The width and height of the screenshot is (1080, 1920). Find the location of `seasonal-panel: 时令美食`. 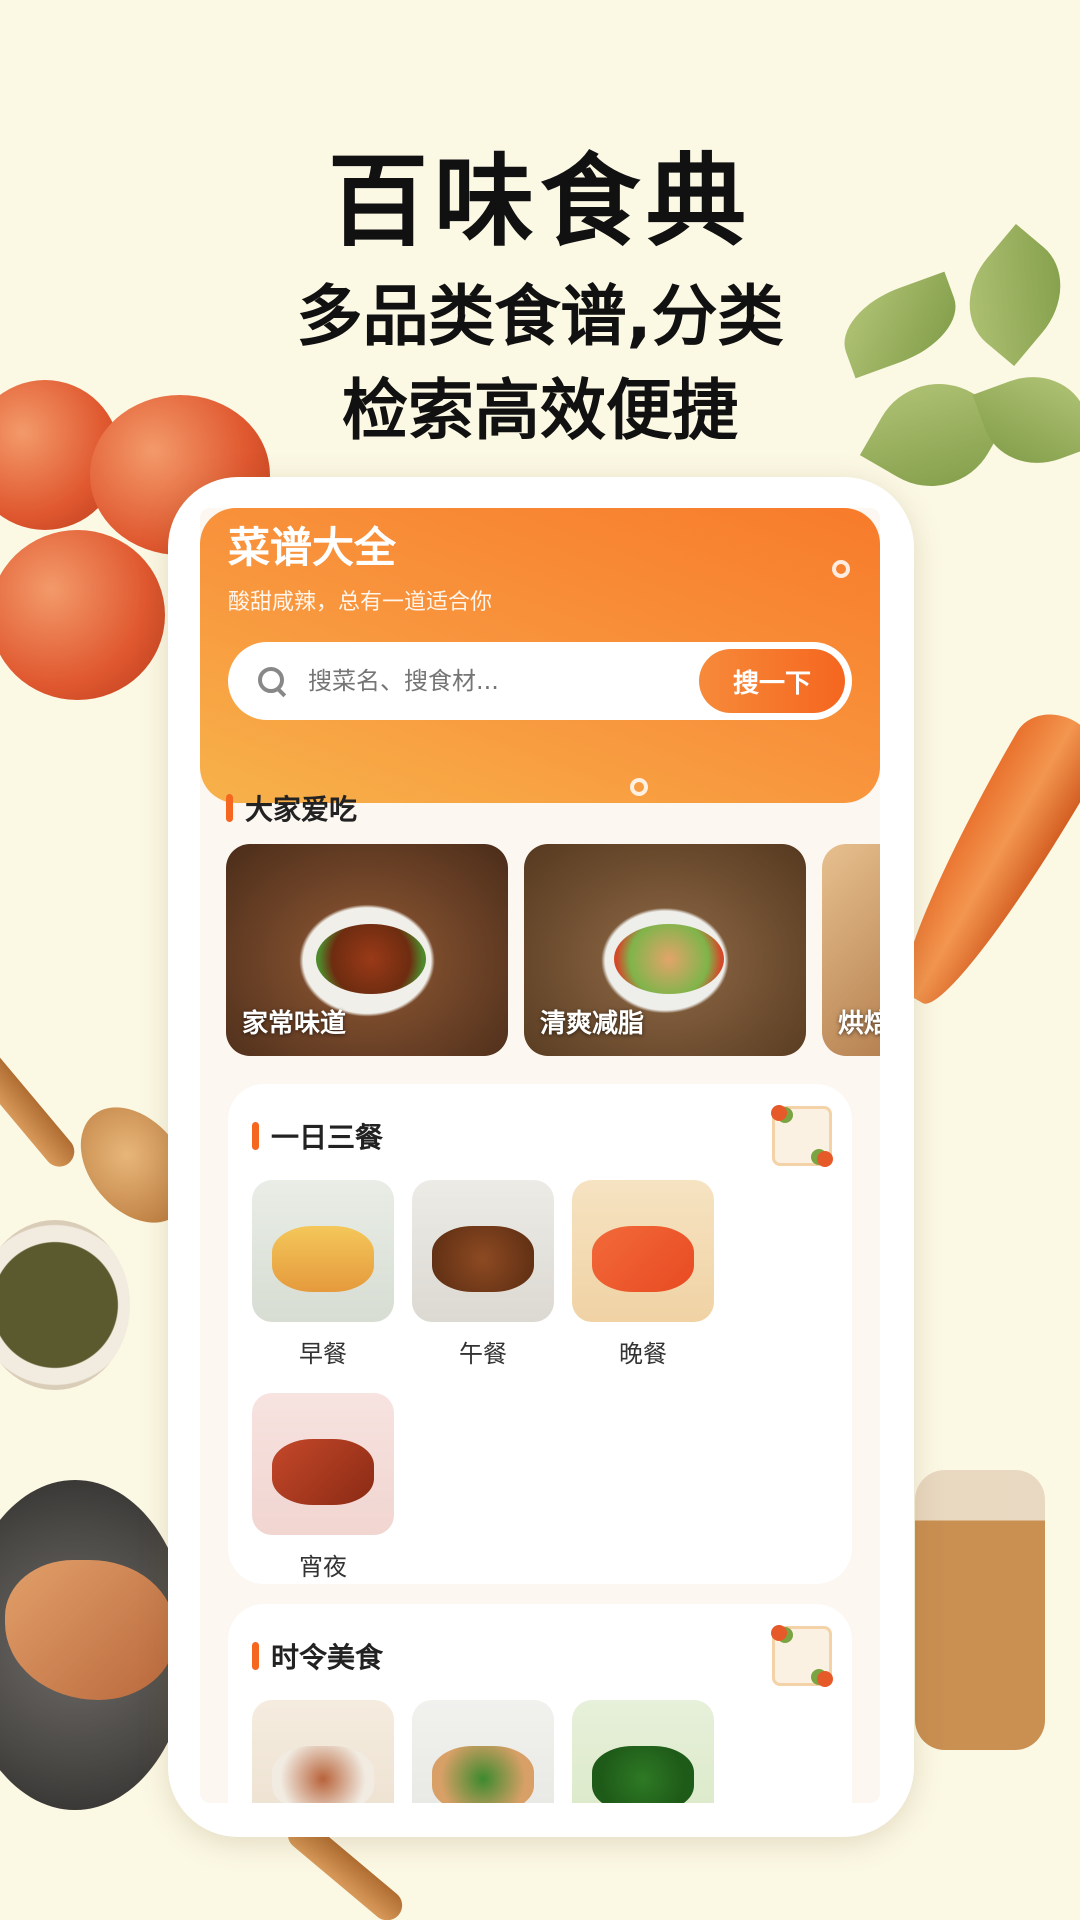

seasonal-panel: 时令美食 is located at coordinates (540, 1703).